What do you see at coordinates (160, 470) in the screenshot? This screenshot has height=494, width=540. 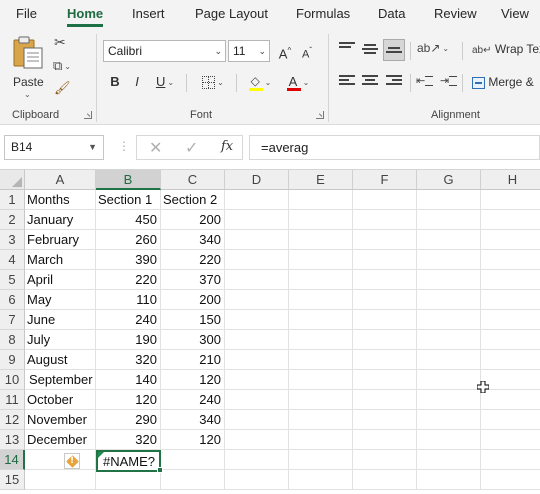 I see `fill-handle` at bounding box center [160, 470].